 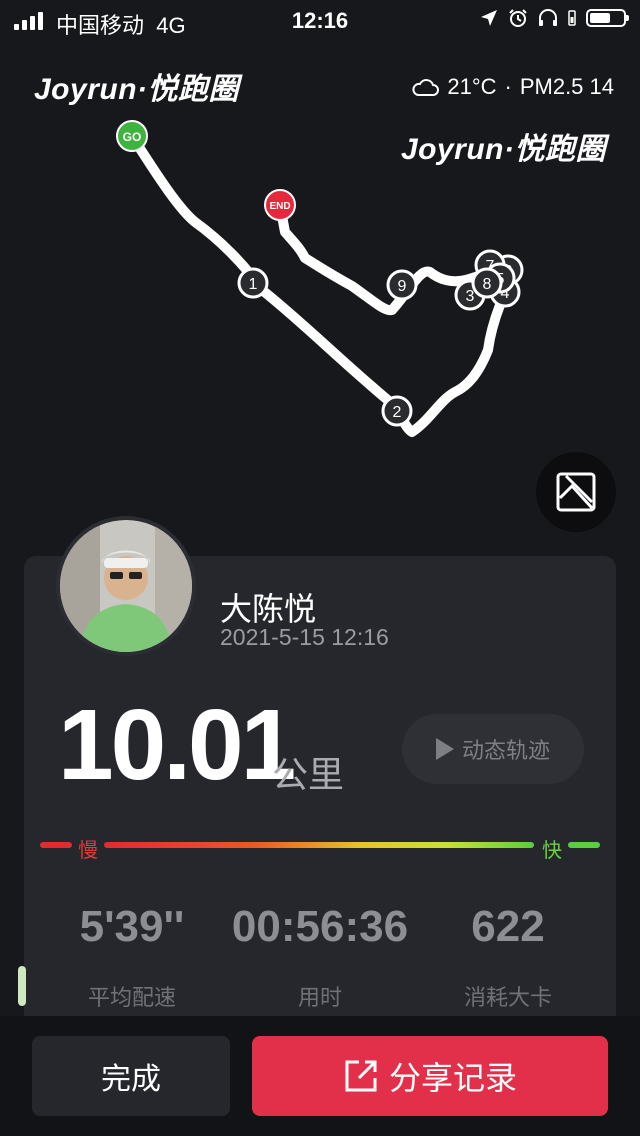 I want to click on status-bar: 中国移动 4G 12:16, so click(x=320, y=20).